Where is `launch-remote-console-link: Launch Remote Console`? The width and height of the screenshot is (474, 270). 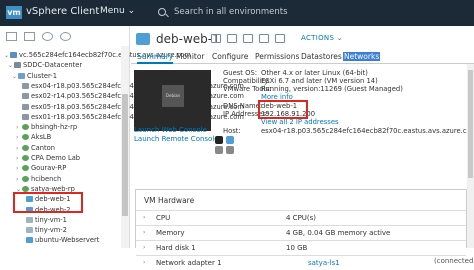
launch-remote-console-link: Launch Remote Console is located at coordinates (176, 139).